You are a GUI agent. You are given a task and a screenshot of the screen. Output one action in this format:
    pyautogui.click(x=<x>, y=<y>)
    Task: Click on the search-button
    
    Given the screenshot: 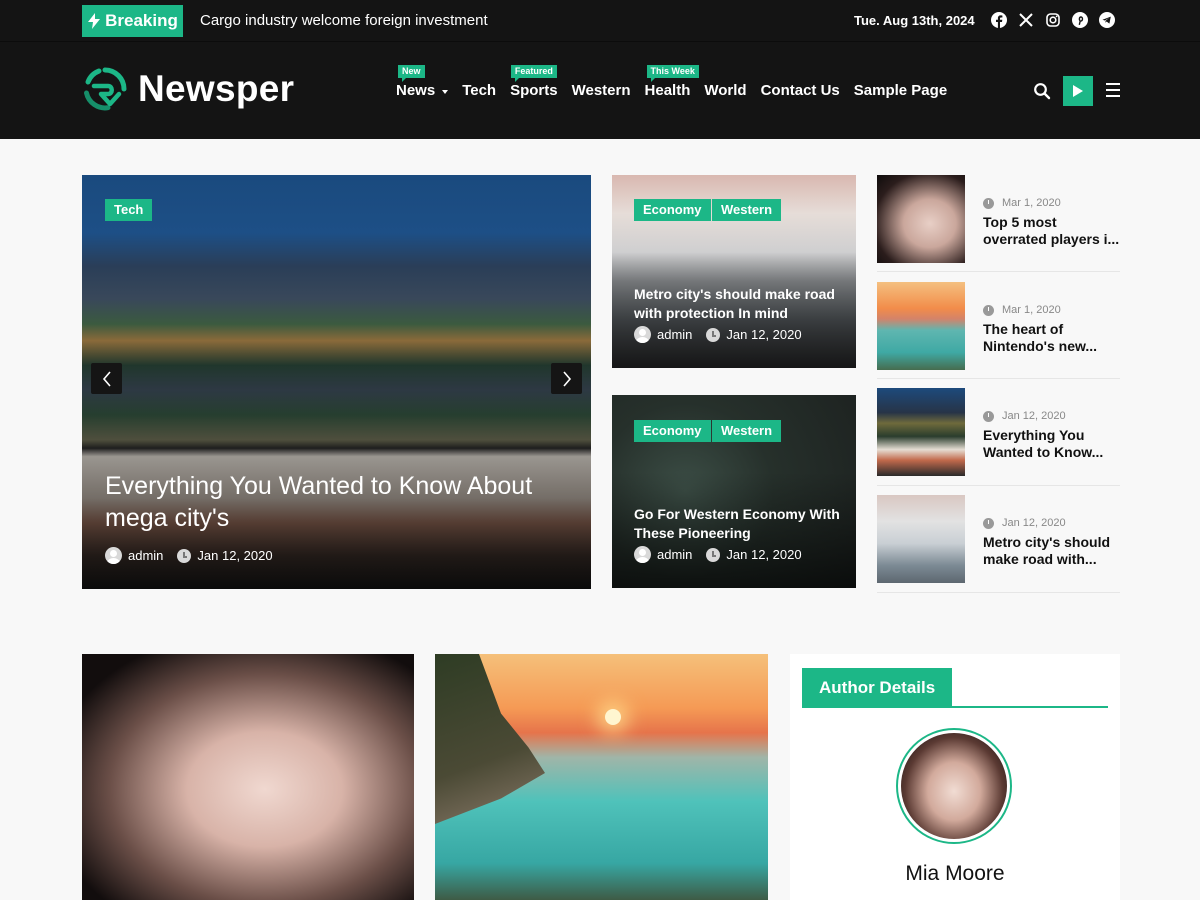 What is the action you would take?
    pyautogui.click(x=1042, y=91)
    